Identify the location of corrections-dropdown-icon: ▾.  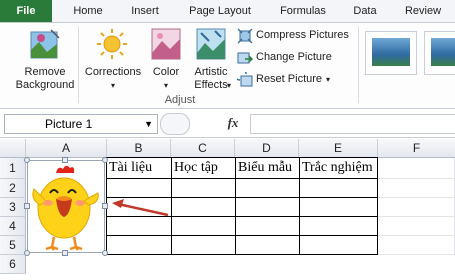
(112, 85).